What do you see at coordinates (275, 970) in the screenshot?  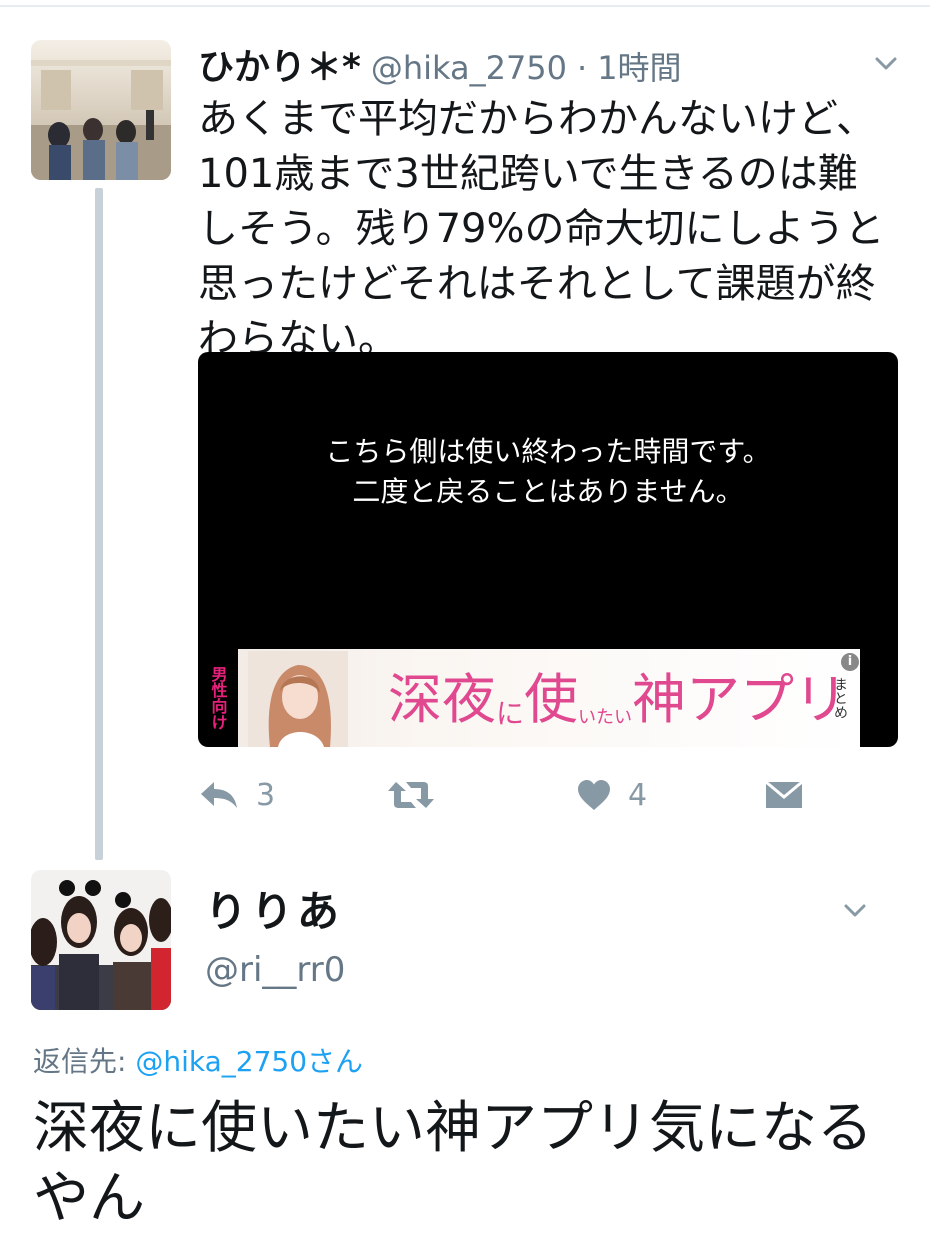 I see `user-handle: @ri__rr0` at bounding box center [275, 970].